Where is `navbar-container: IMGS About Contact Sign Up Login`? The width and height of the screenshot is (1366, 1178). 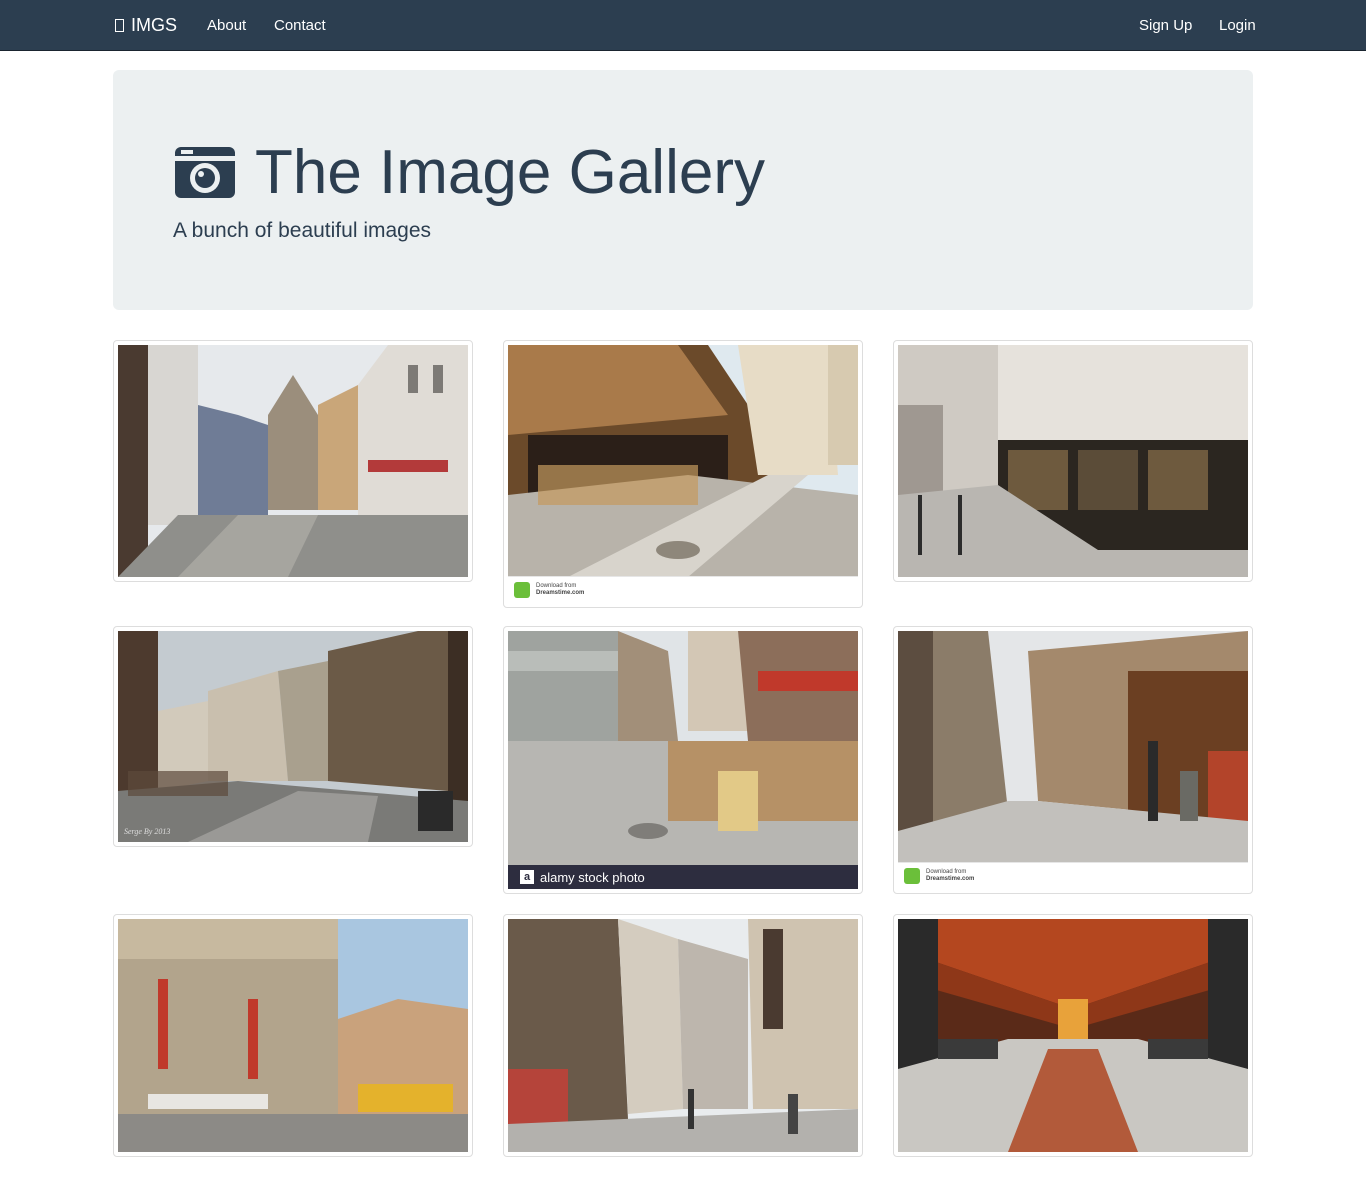 navbar-container: IMGS About Contact Sign Up Login is located at coordinates (684, 25).